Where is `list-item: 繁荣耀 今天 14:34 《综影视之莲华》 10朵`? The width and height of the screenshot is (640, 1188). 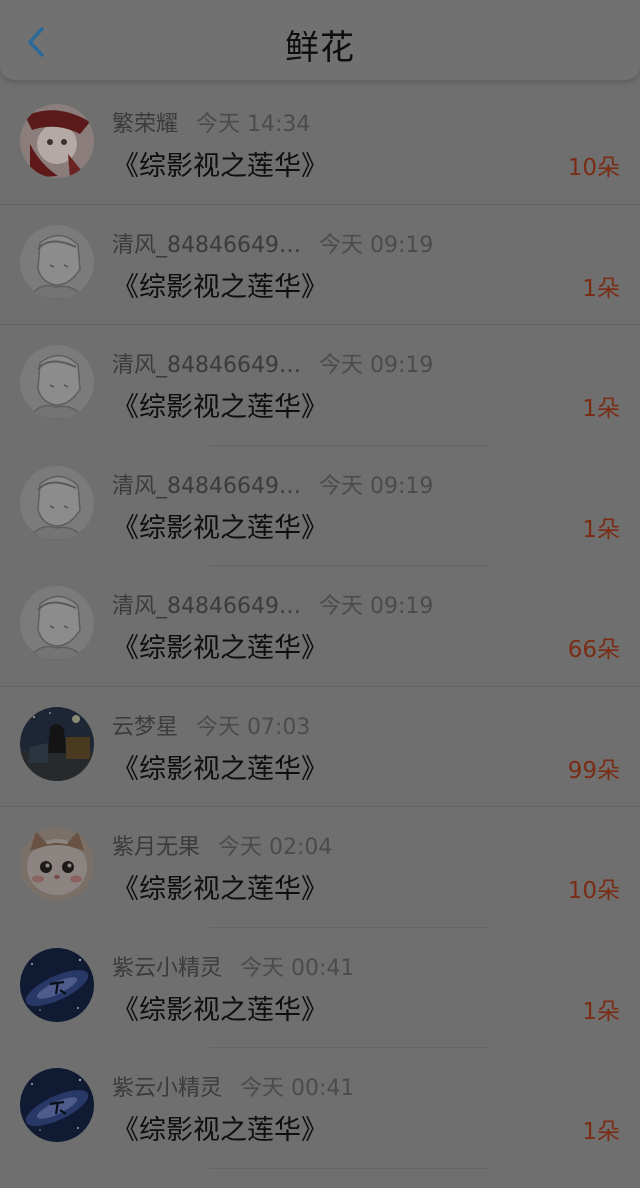
list-item: 繁荣耀 今天 14:34 《综影视之莲华》 10朵 is located at coordinates (320, 144).